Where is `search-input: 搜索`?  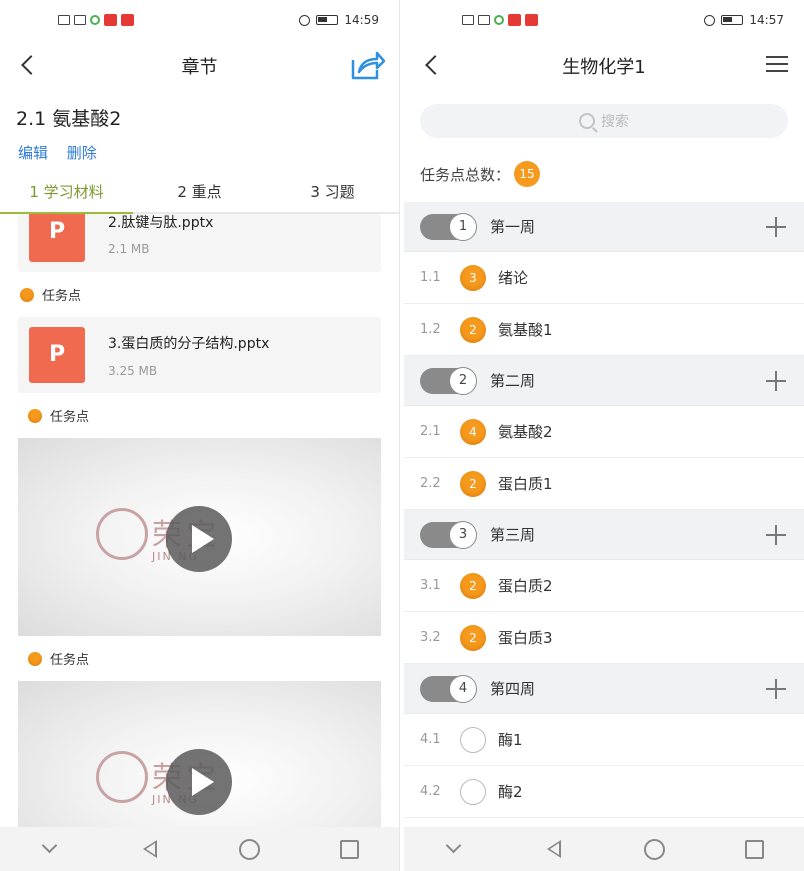 search-input: 搜索 is located at coordinates (604, 121).